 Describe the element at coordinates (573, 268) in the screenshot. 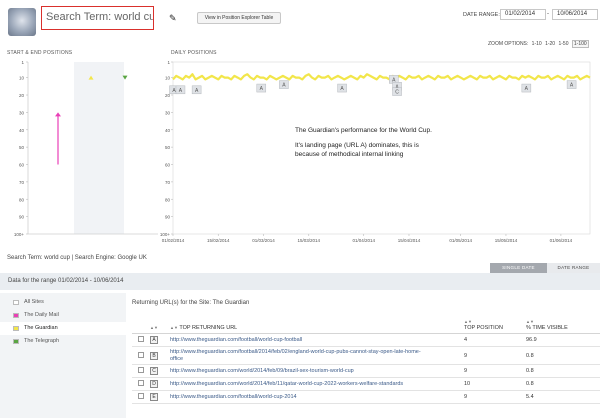

I see `tab-date-range: DATE RANGE` at that location.